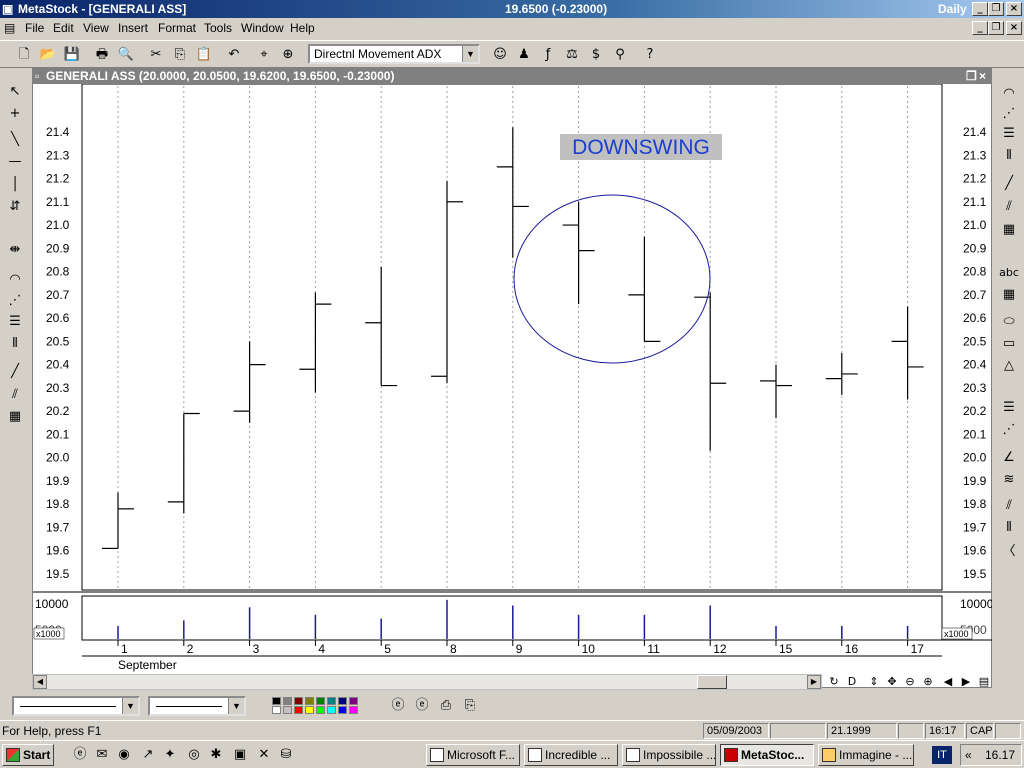  What do you see at coordinates (76, 706) in the screenshot?
I see `line-style-select: ▼` at bounding box center [76, 706].